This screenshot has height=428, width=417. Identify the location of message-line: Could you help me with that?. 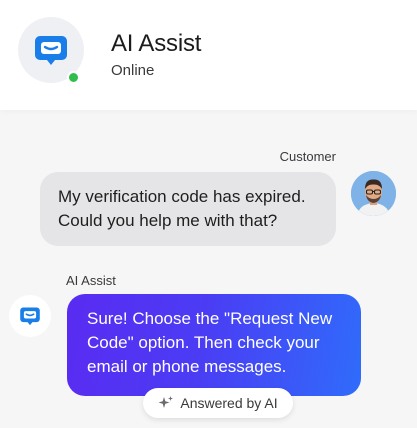
(168, 220).